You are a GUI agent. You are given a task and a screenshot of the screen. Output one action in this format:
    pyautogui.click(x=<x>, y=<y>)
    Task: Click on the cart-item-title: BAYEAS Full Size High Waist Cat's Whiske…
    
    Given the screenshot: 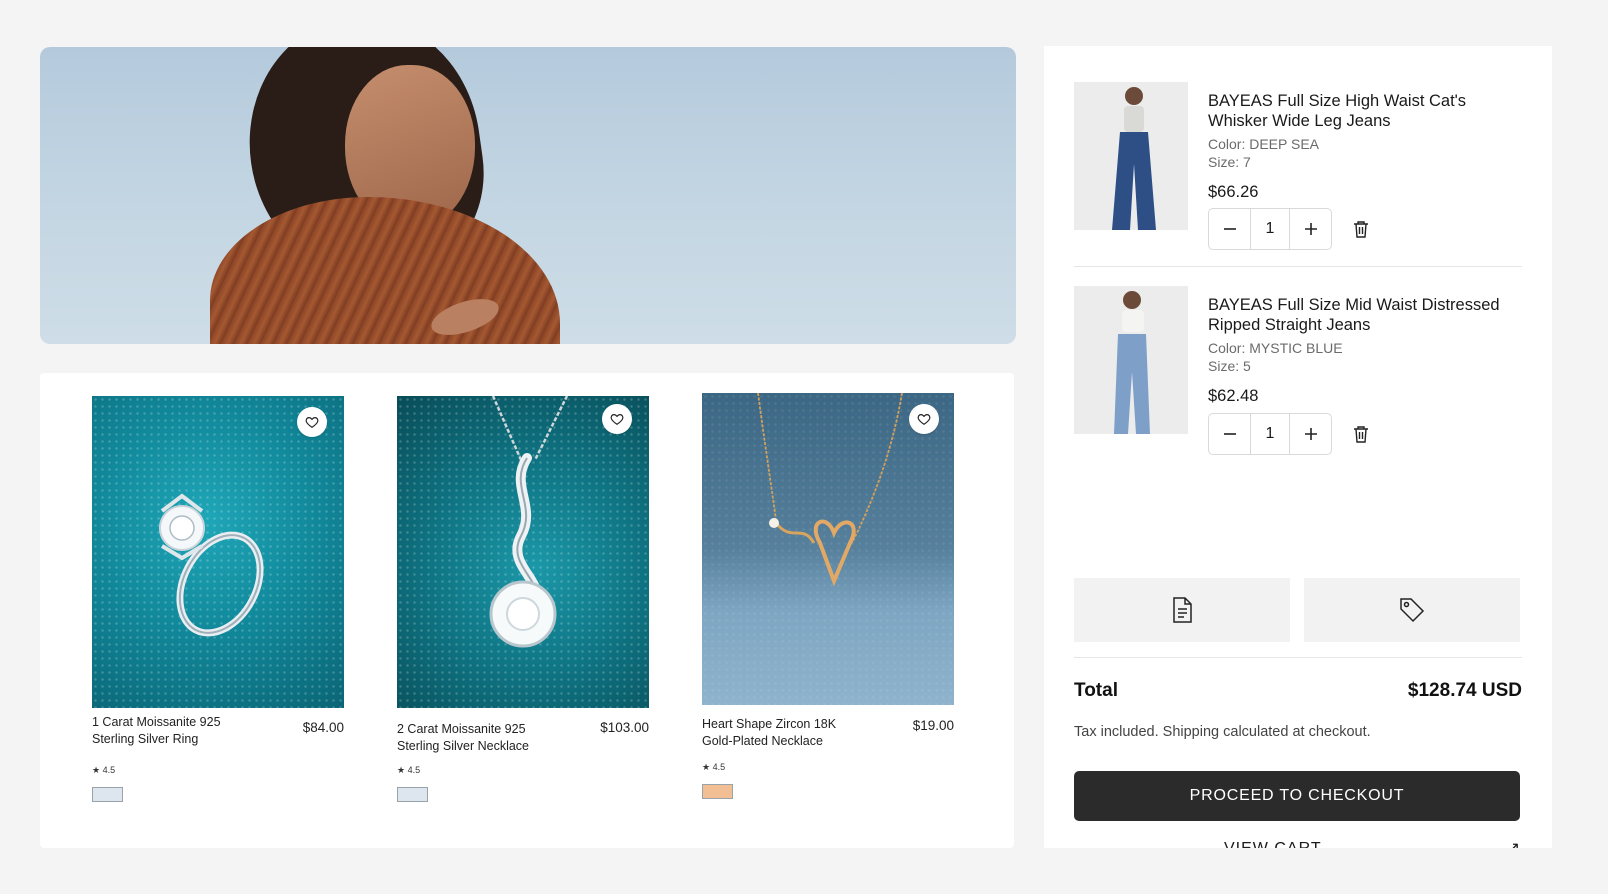 What is the action you would take?
    pyautogui.click(x=1358, y=111)
    